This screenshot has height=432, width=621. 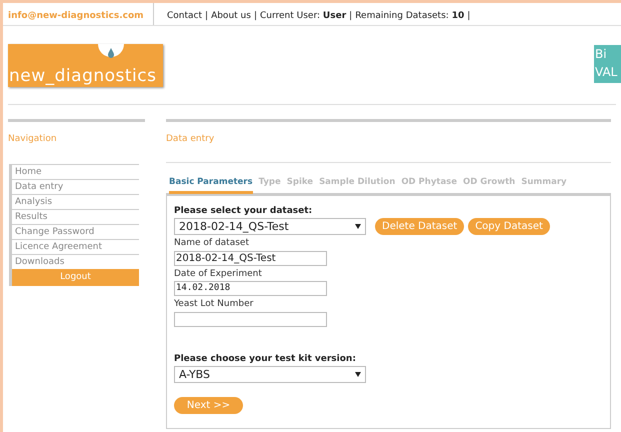 I want to click on header-link: Contact, so click(x=184, y=16).